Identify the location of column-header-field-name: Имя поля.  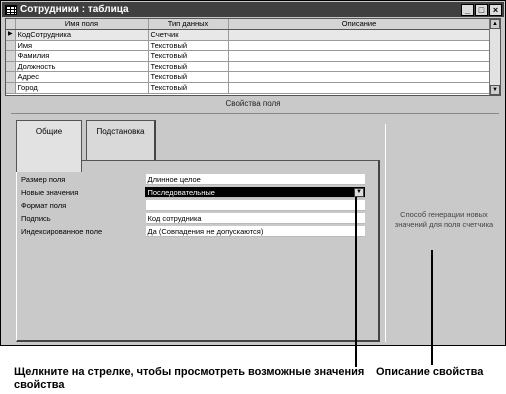
(82, 25).